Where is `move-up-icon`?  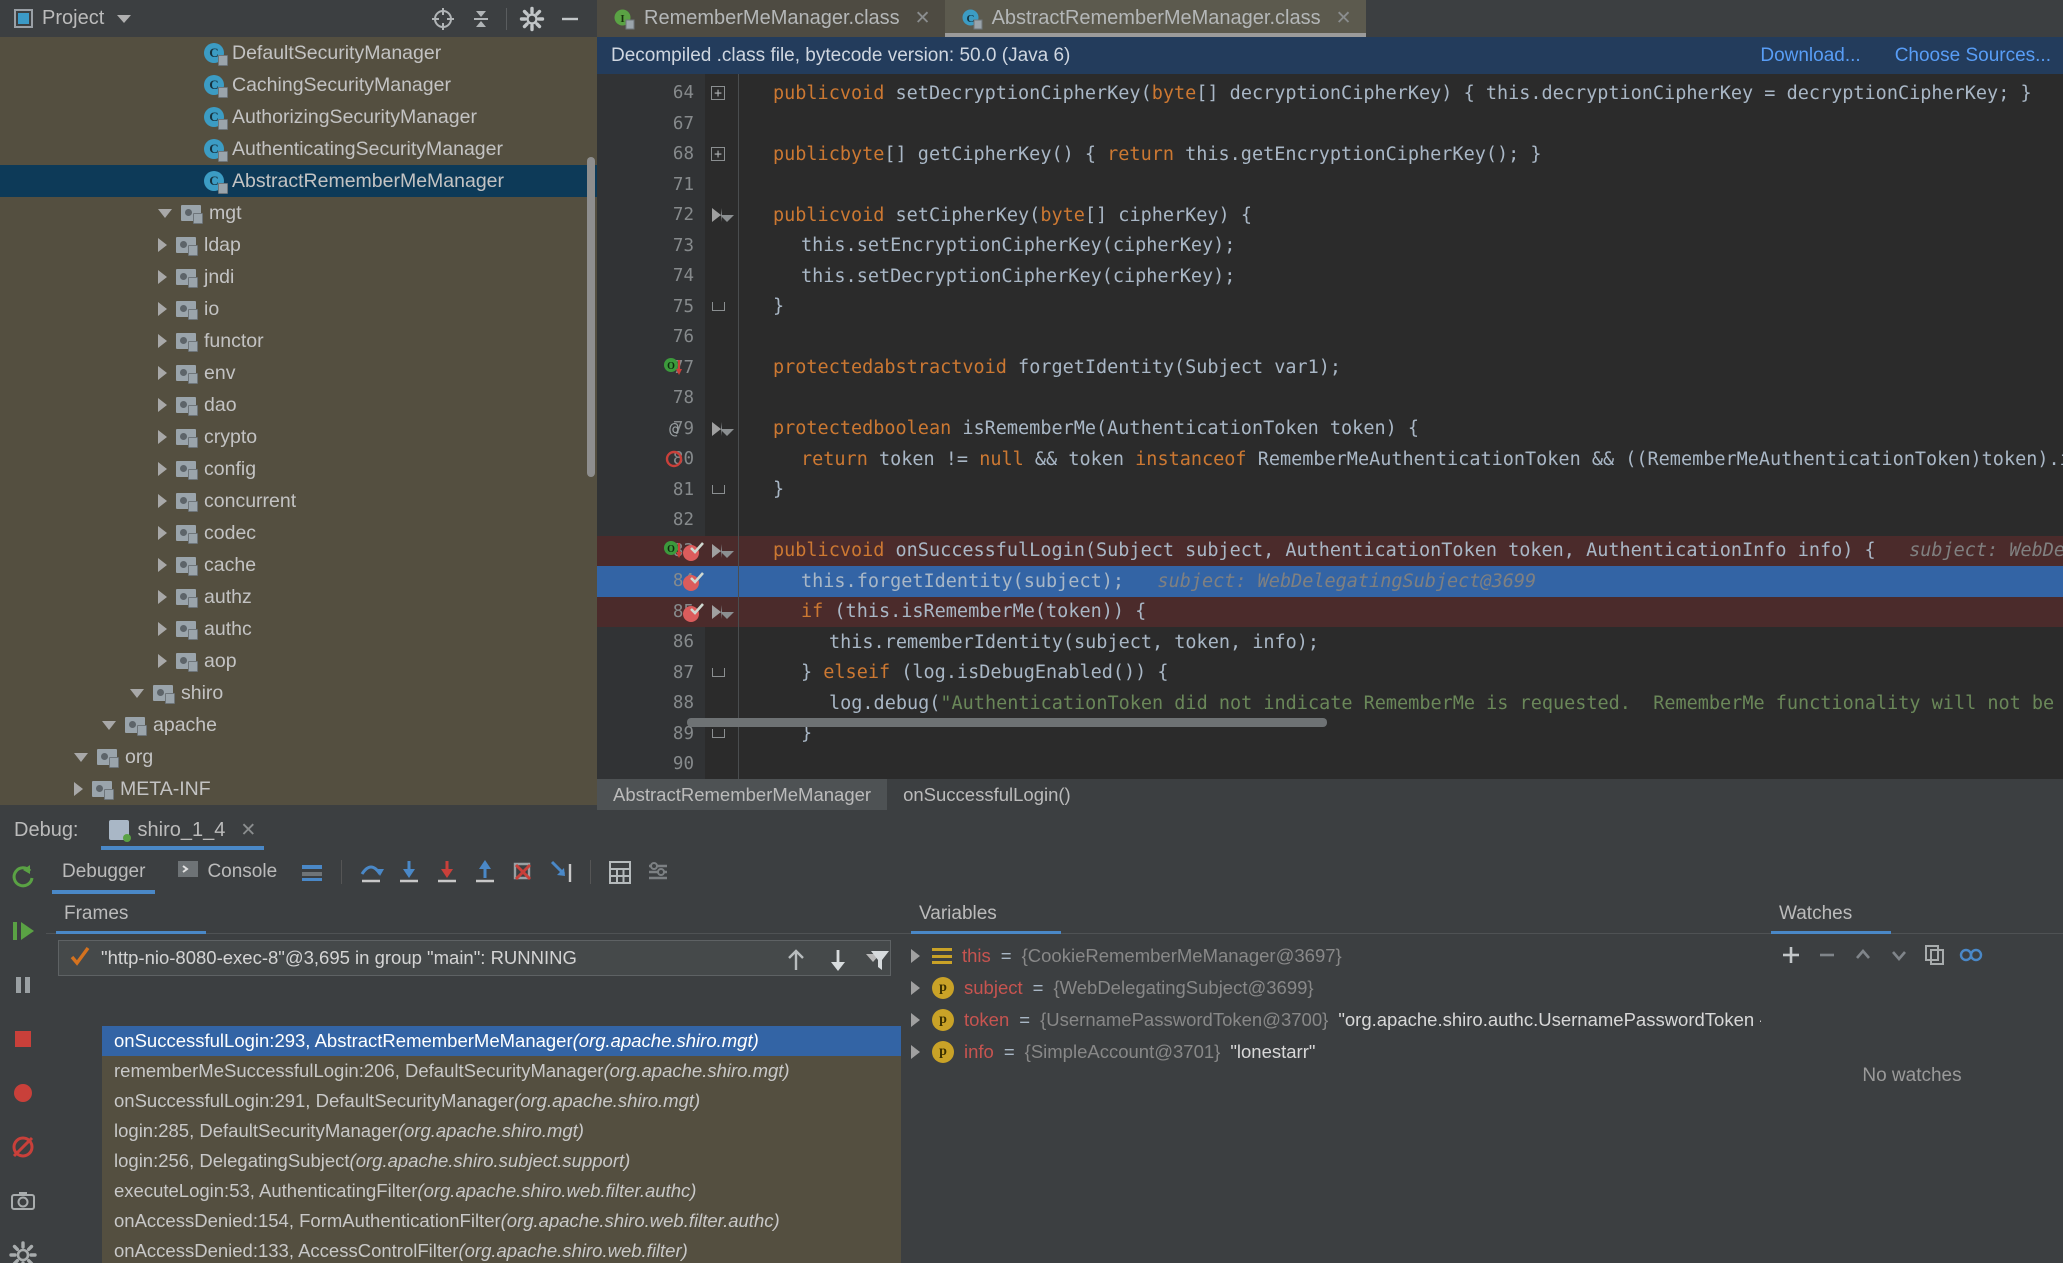 move-up-icon is located at coordinates (1863, 955).